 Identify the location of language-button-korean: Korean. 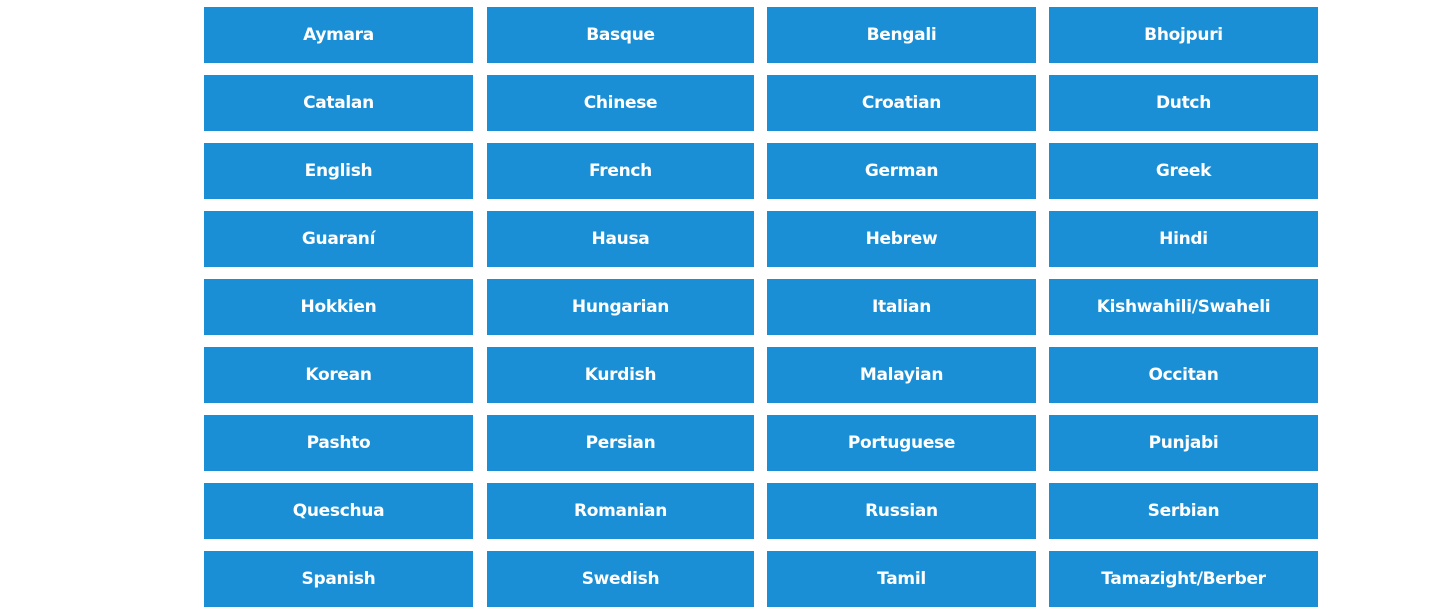
(338, 375).